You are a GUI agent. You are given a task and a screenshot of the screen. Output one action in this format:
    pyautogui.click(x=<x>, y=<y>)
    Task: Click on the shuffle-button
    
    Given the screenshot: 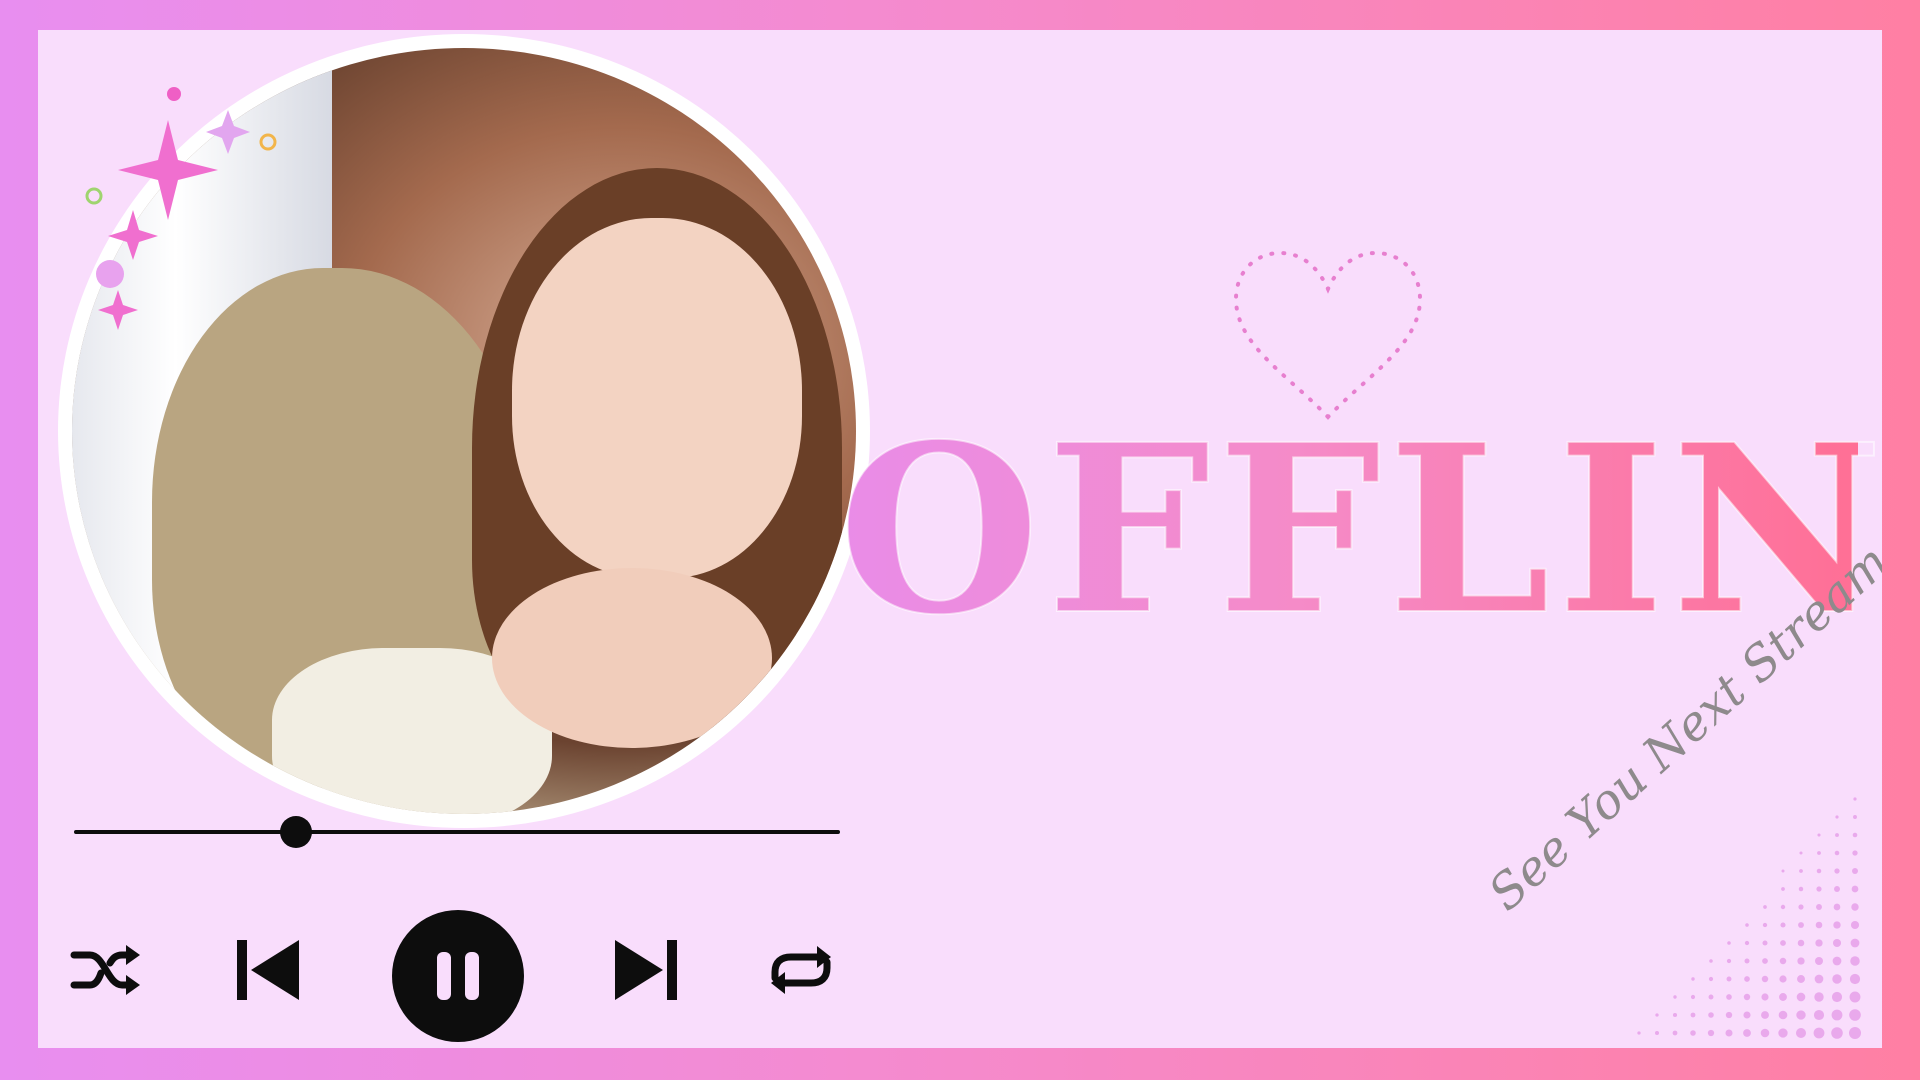 What is the action you would take?
    pyautogui.click(x=106, y=970)
    